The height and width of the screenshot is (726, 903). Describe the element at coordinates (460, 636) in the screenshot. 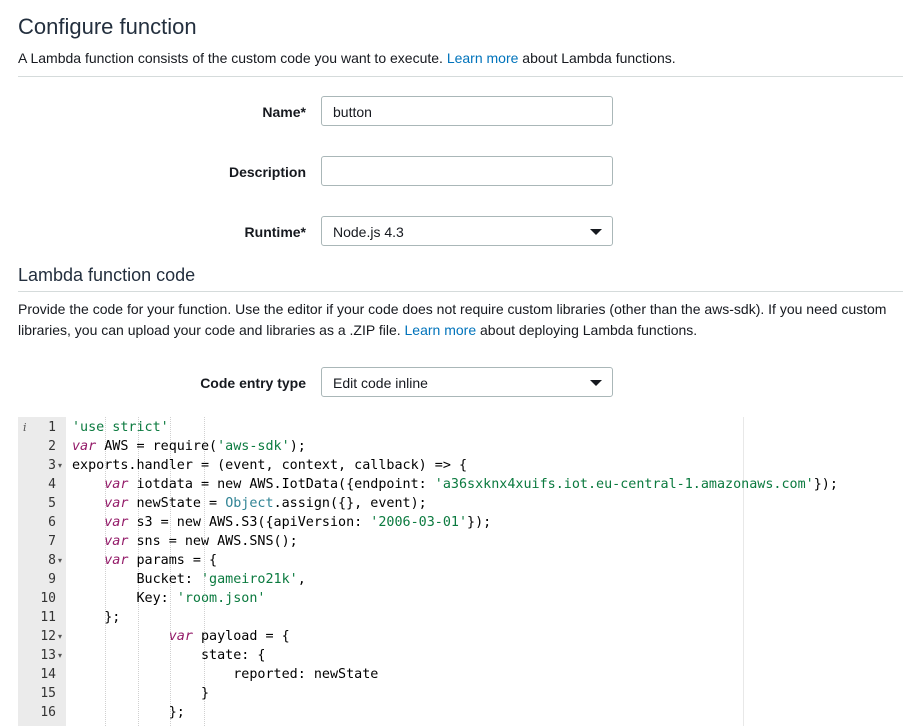

I see `code-line: 12 ▾ var payload = {` at that location.